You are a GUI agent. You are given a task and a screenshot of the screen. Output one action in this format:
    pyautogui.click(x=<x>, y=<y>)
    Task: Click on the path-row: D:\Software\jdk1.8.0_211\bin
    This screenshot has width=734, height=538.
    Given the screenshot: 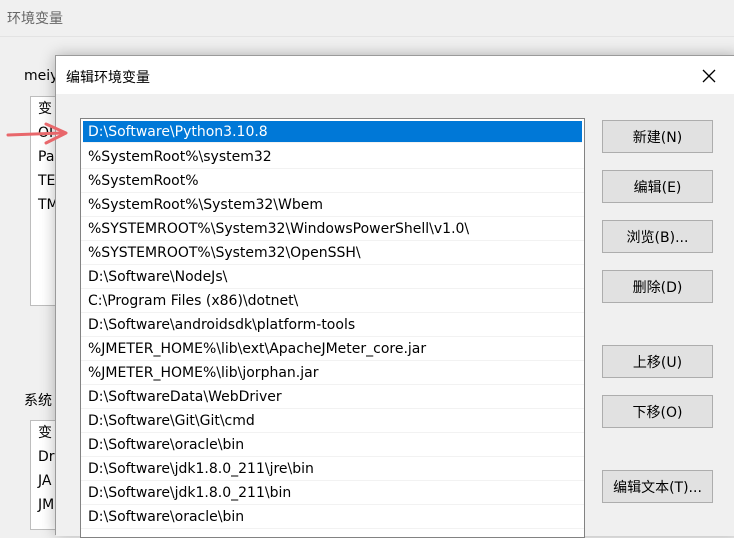 What is the action you would take?
    pyautogui.click(x=332, y=493)
    